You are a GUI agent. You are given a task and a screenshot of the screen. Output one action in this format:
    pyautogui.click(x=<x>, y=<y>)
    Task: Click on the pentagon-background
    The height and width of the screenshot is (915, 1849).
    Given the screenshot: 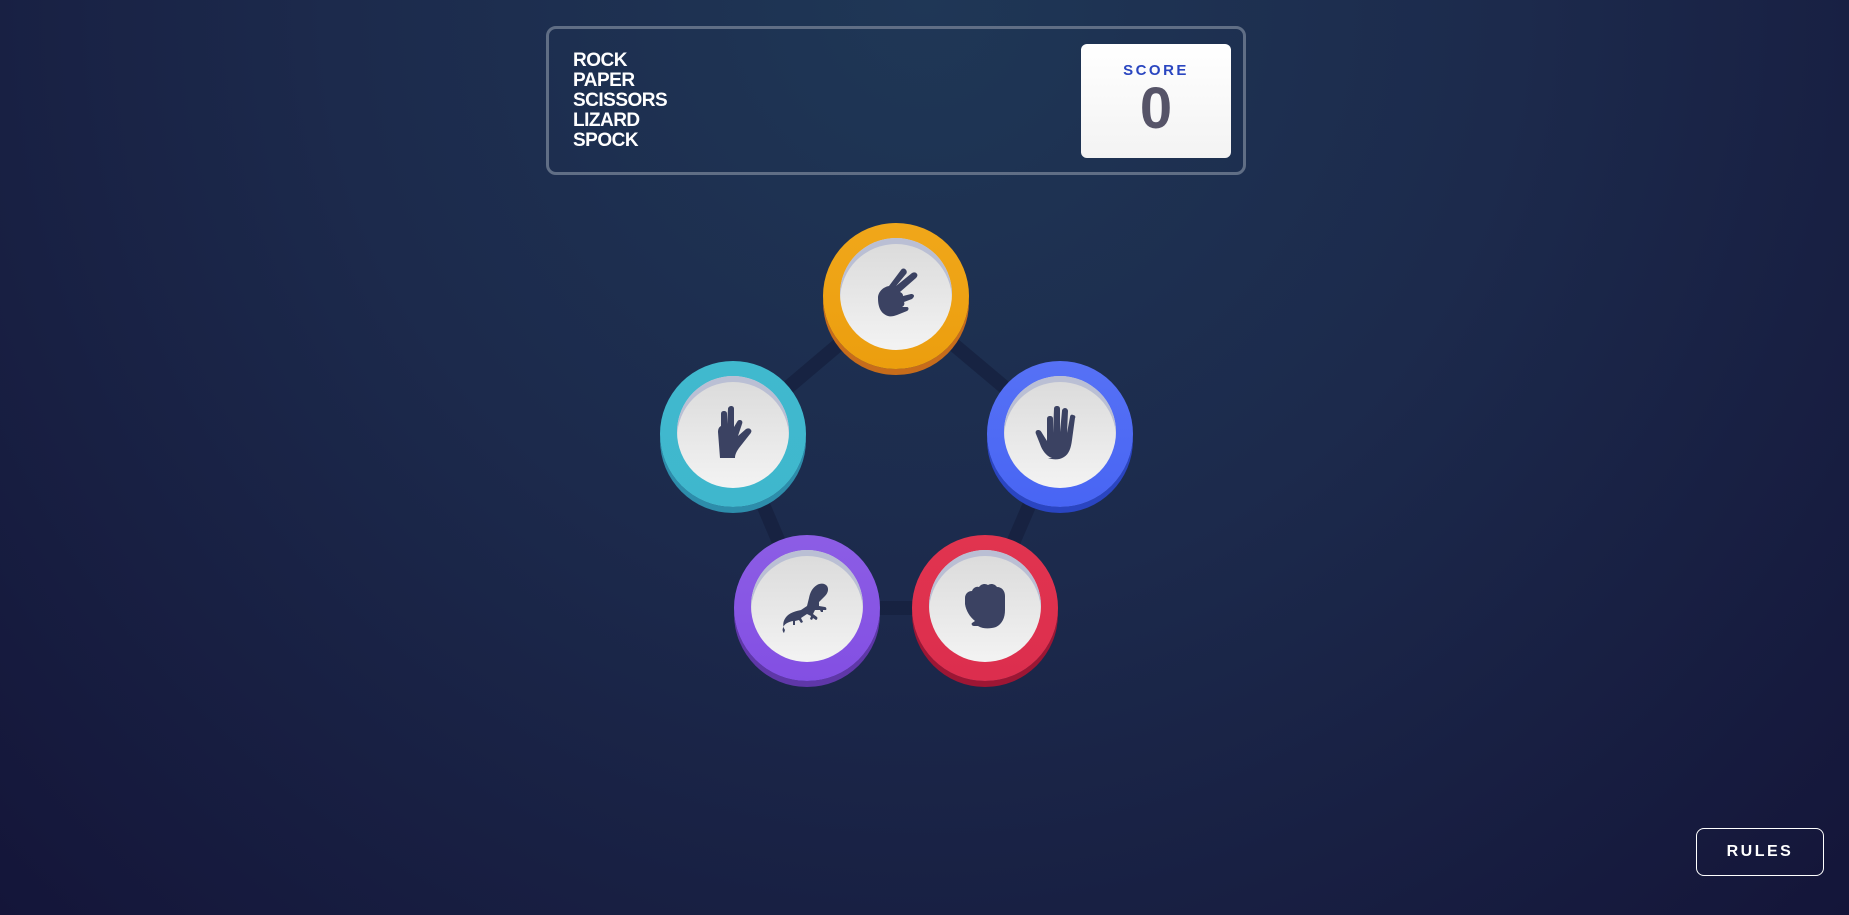 What is the action you would take?
    pyautogui.click(x=896, y=452)
    